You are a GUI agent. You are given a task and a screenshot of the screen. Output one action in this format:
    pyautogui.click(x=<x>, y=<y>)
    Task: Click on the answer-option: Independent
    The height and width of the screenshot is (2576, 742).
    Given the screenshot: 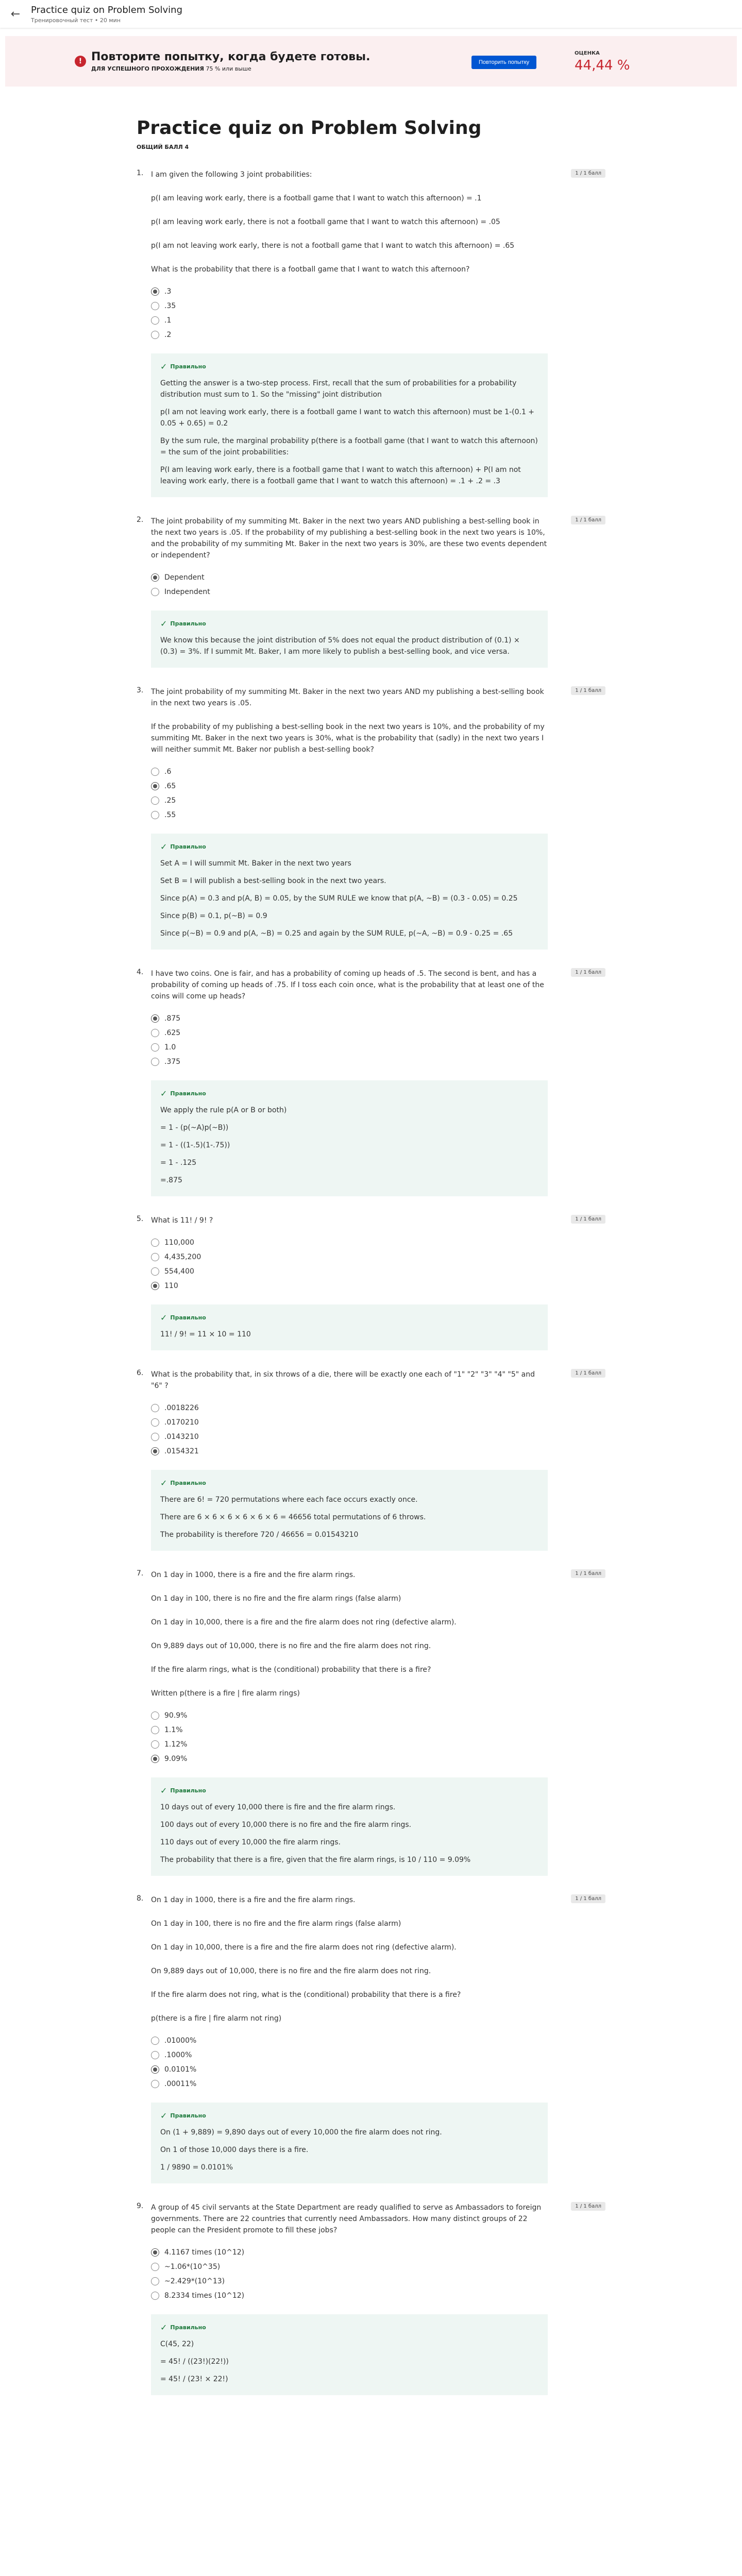 What is the action you would take?
    pyautogui.click(x=378, y=592)
    